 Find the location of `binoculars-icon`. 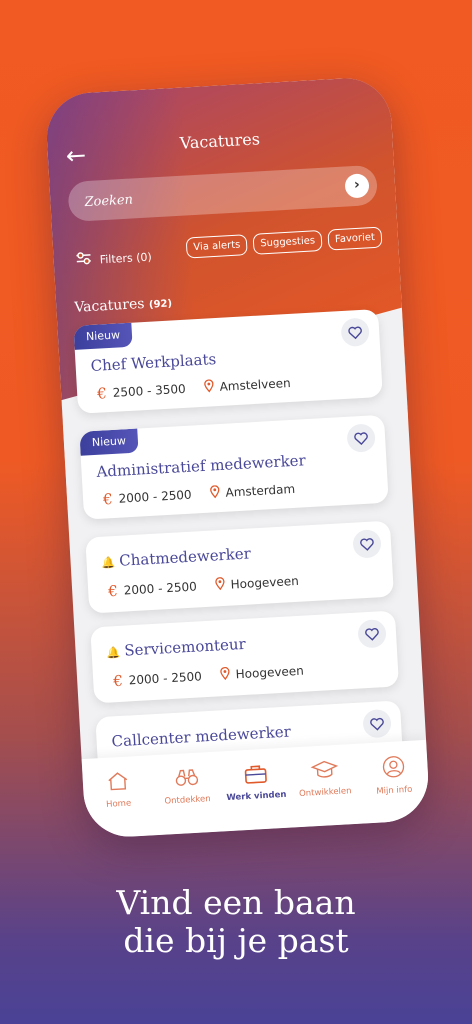

binoculars-icon is located at coordinates (186, 779).